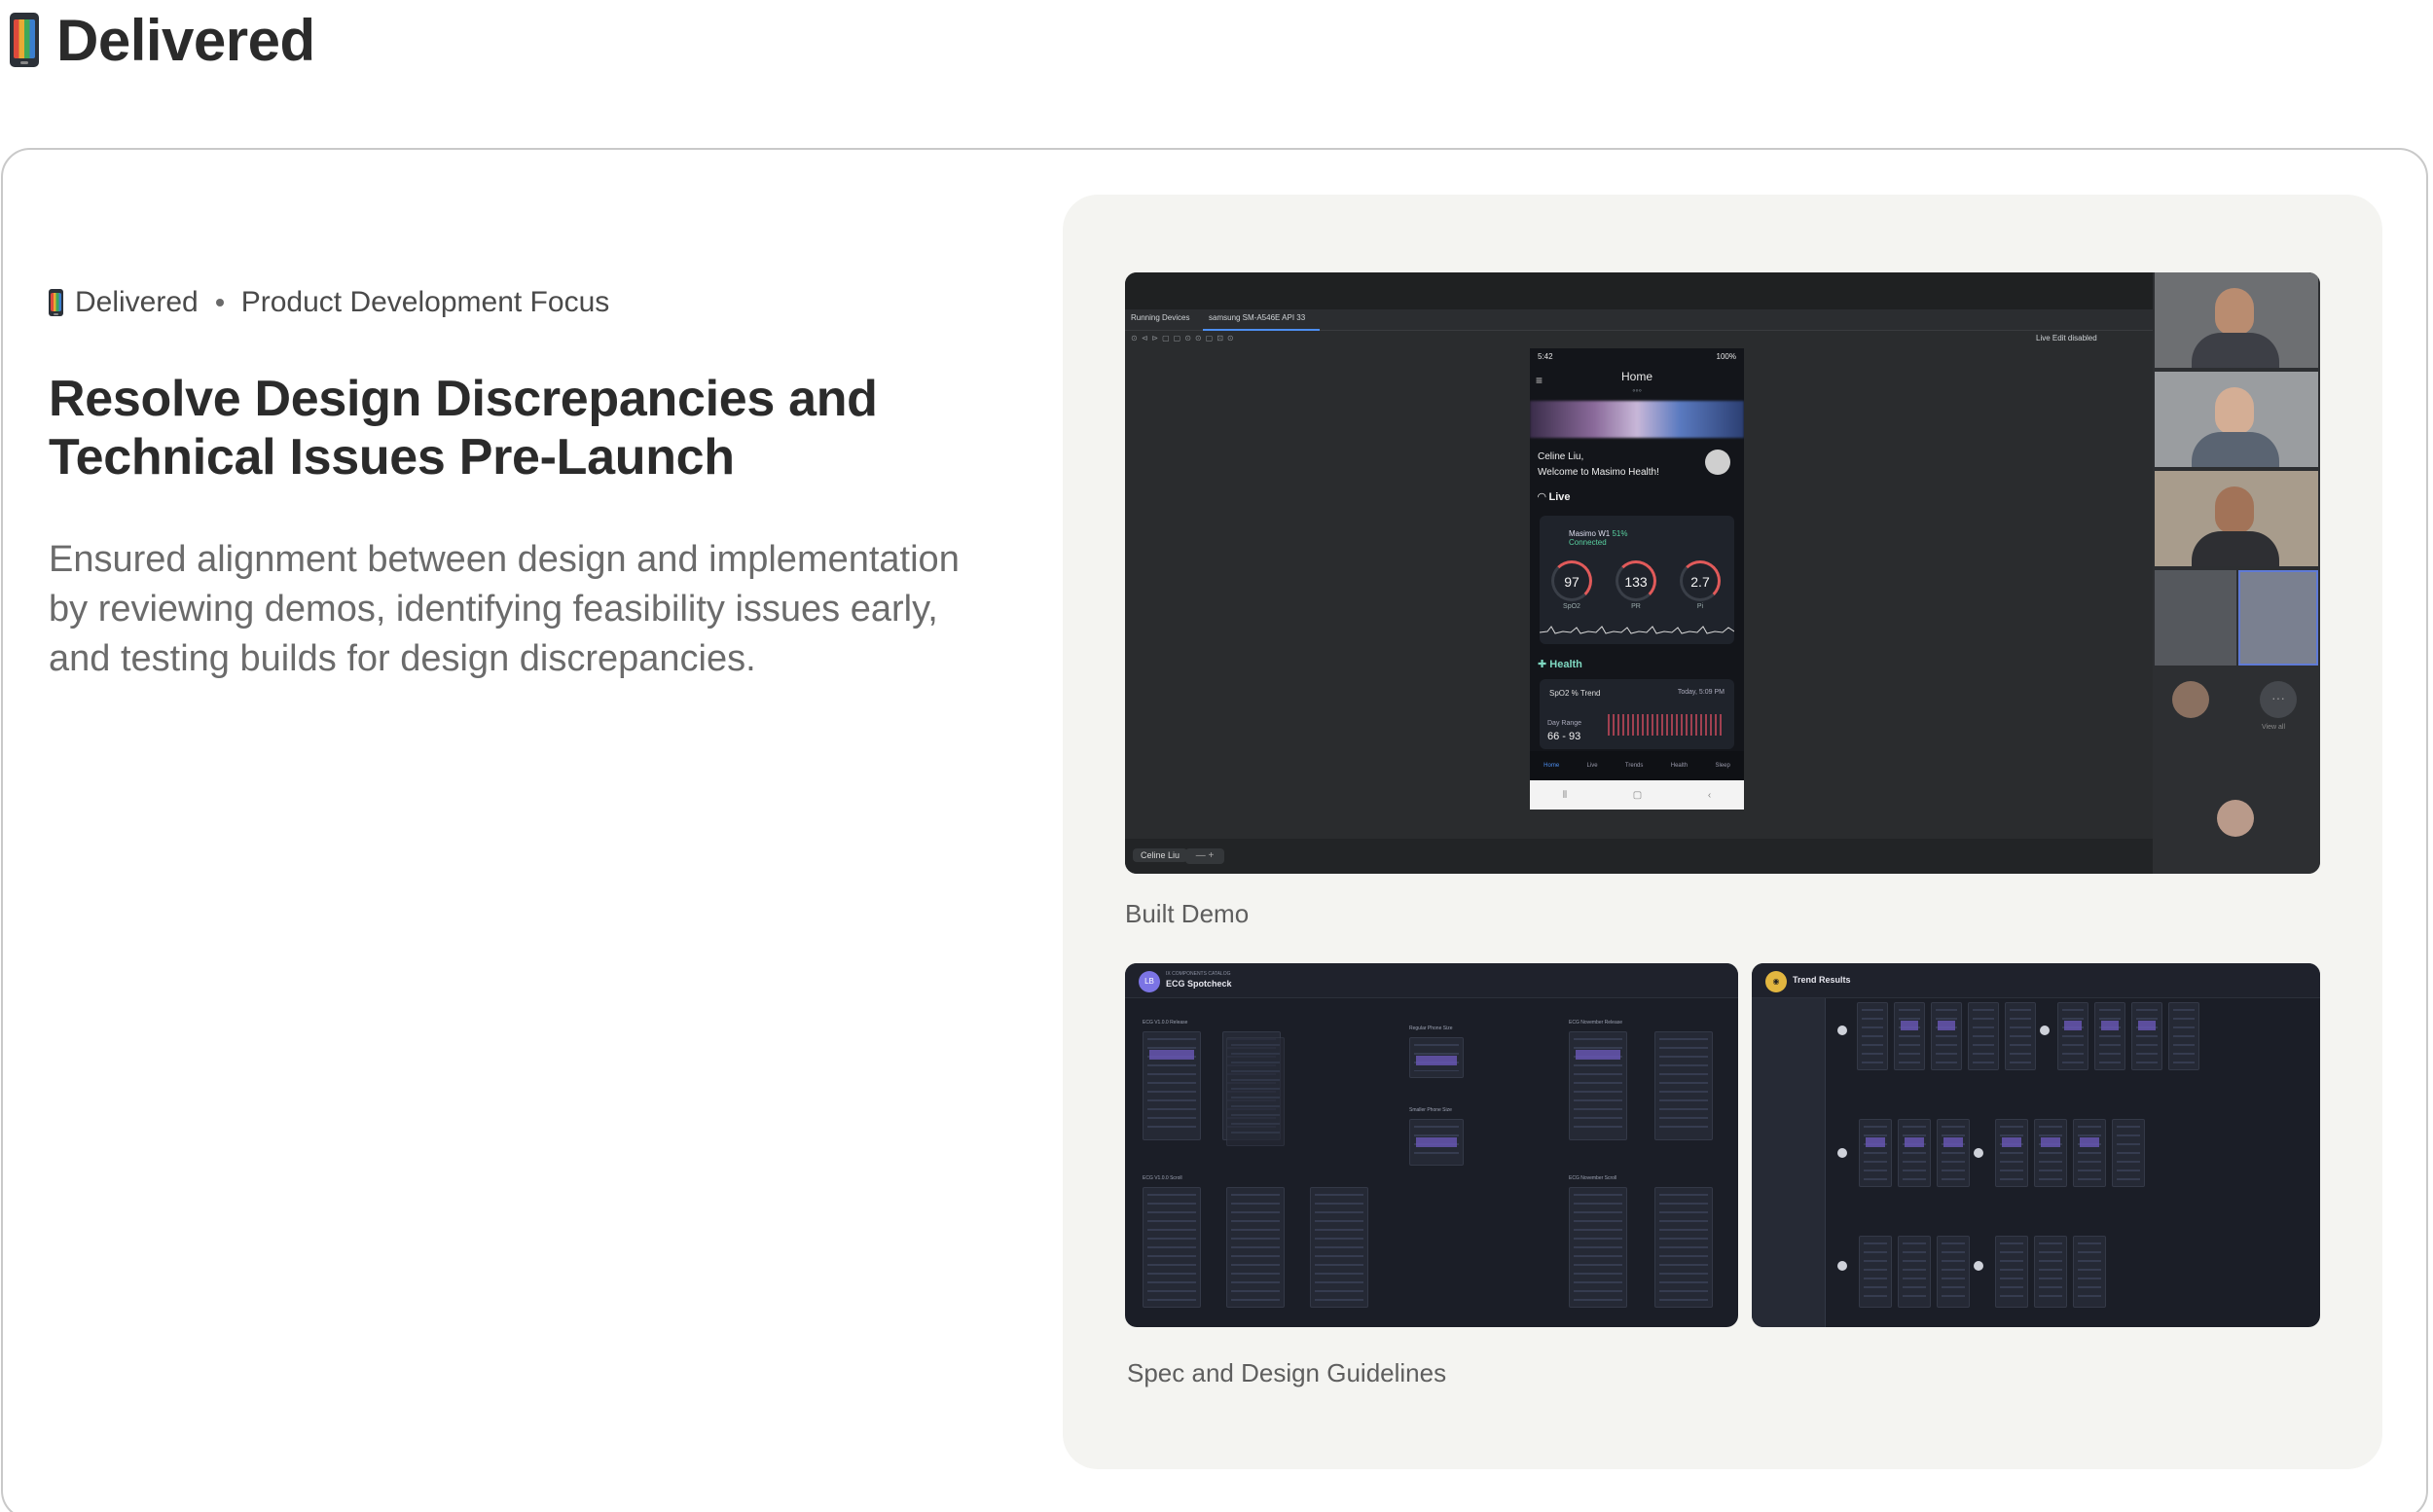  I want to click on page-header: Delivered, so click(162, 40).